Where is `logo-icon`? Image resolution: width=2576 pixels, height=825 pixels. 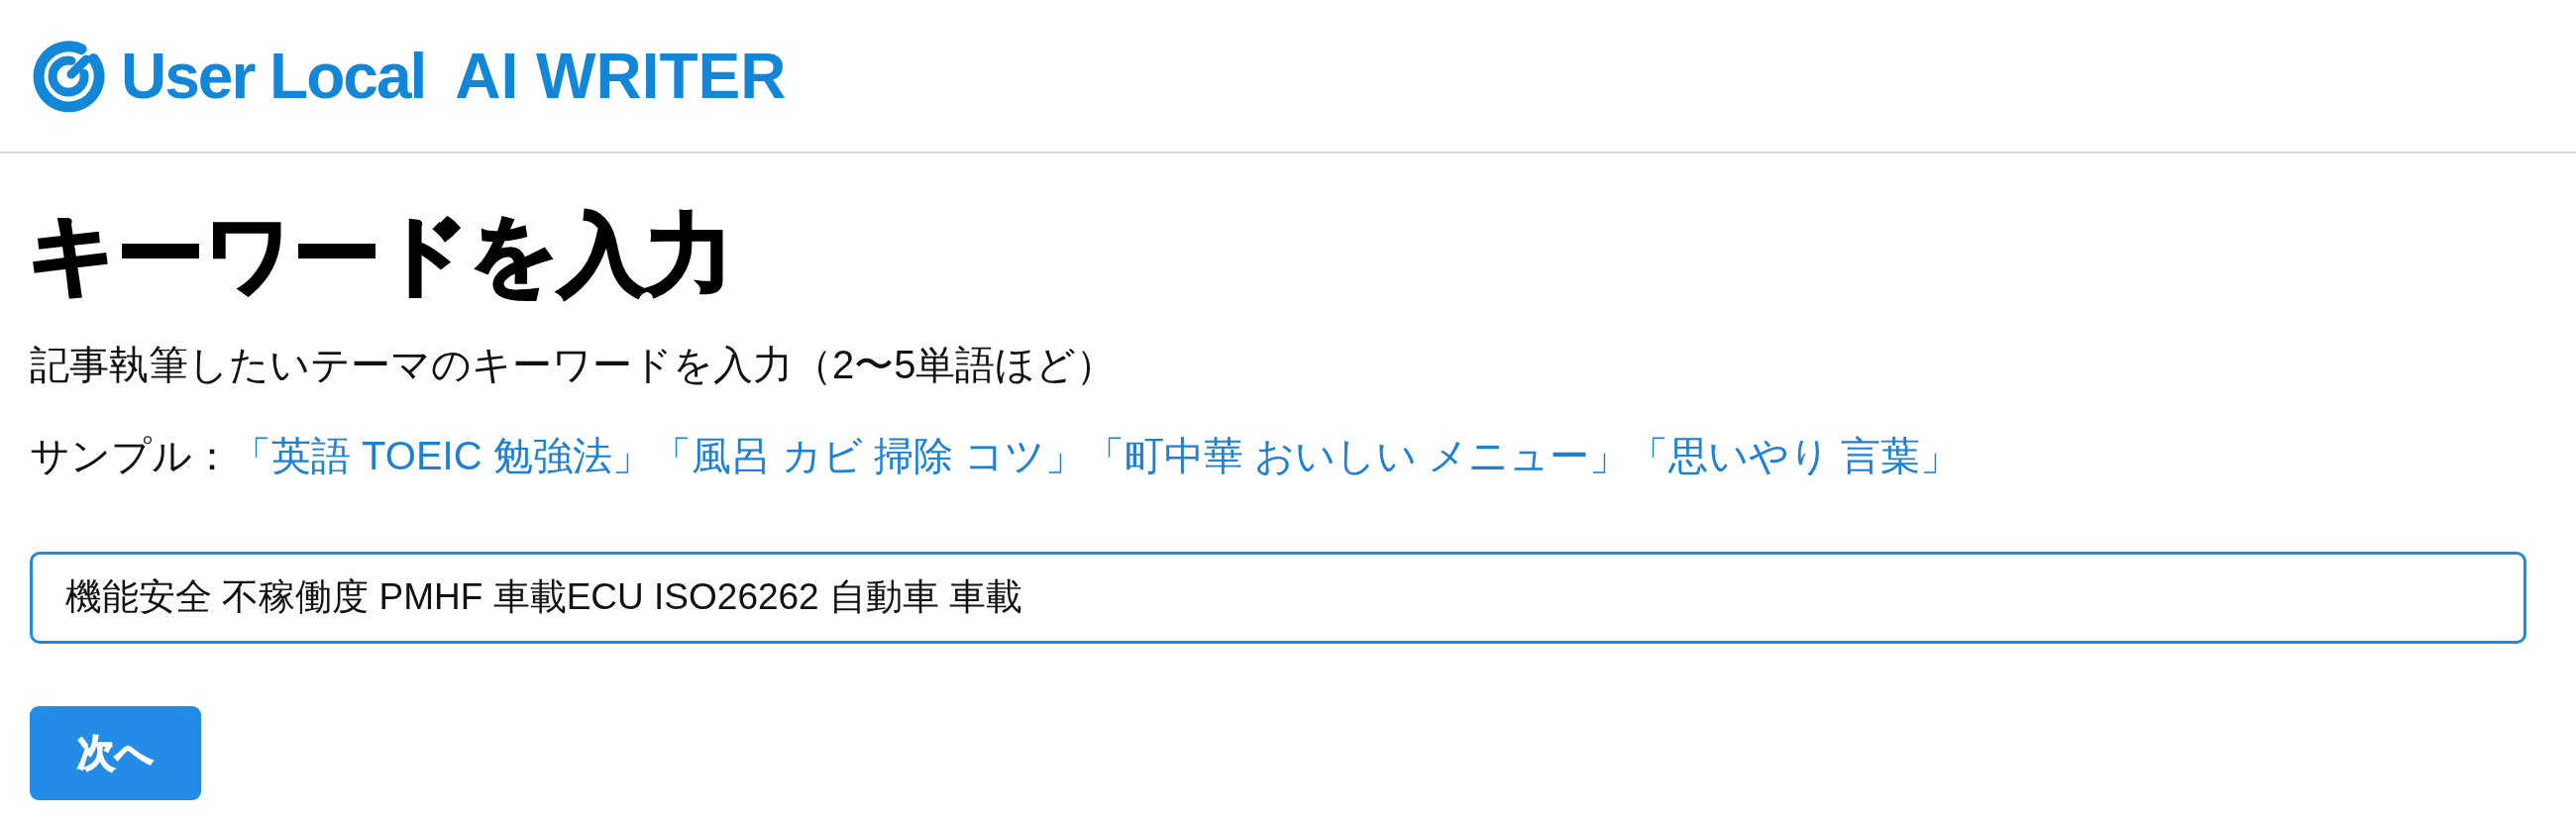 logo-icon is located at coordinates (68, 76).